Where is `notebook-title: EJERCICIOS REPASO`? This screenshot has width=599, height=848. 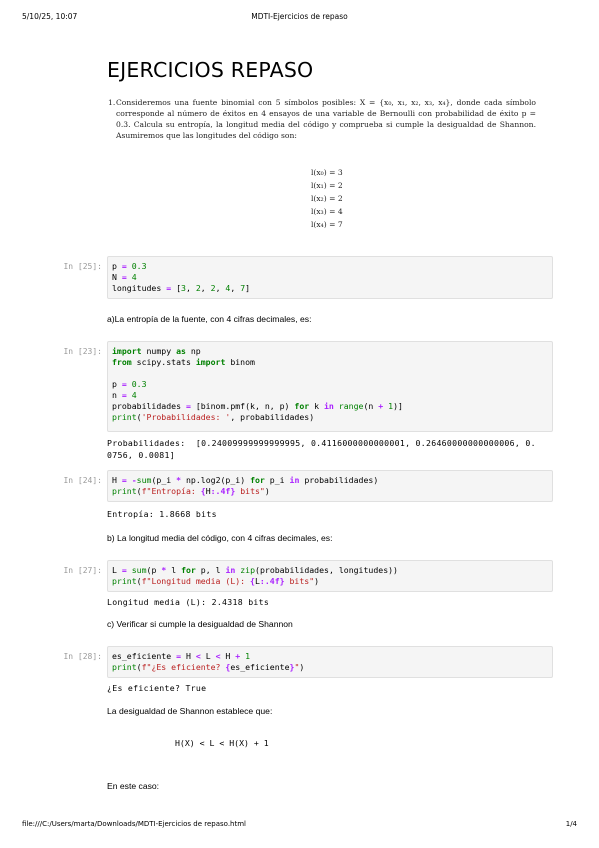 notebook-title: EJERCICIOS REPASO is located at coordinates (210, 70).